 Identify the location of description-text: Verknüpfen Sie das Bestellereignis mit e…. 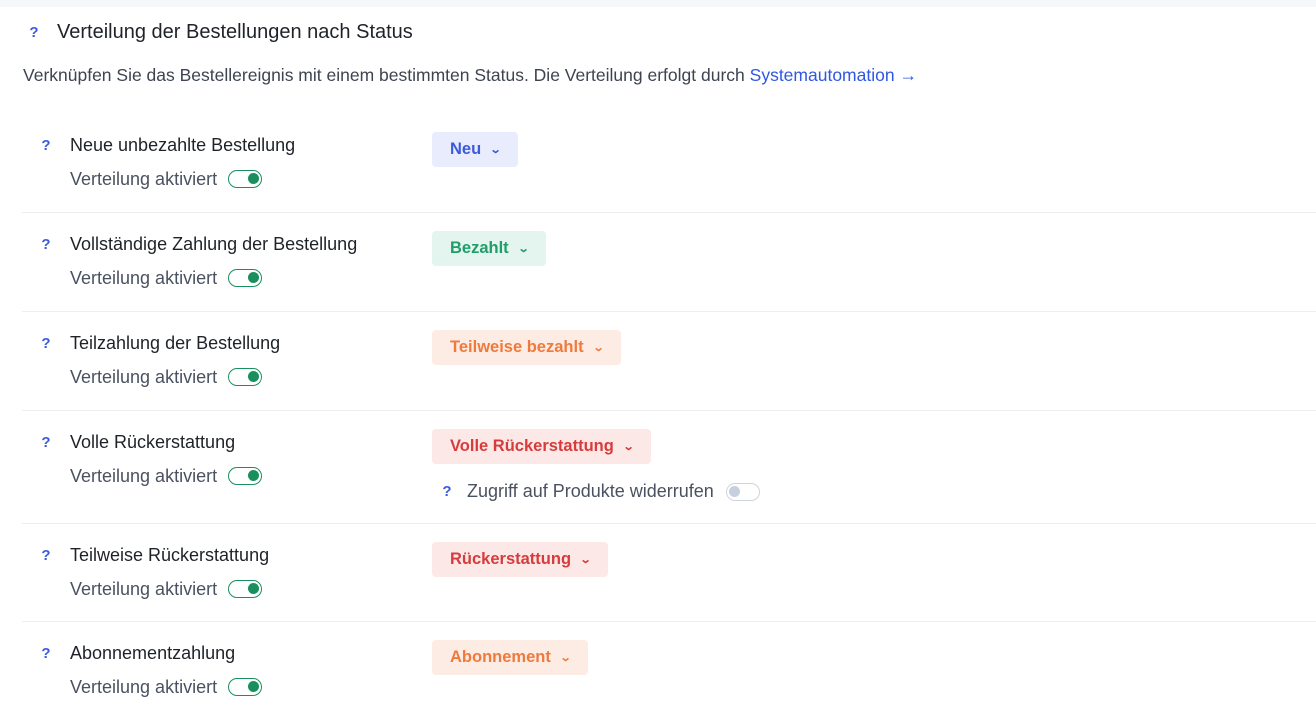
(386, 75).